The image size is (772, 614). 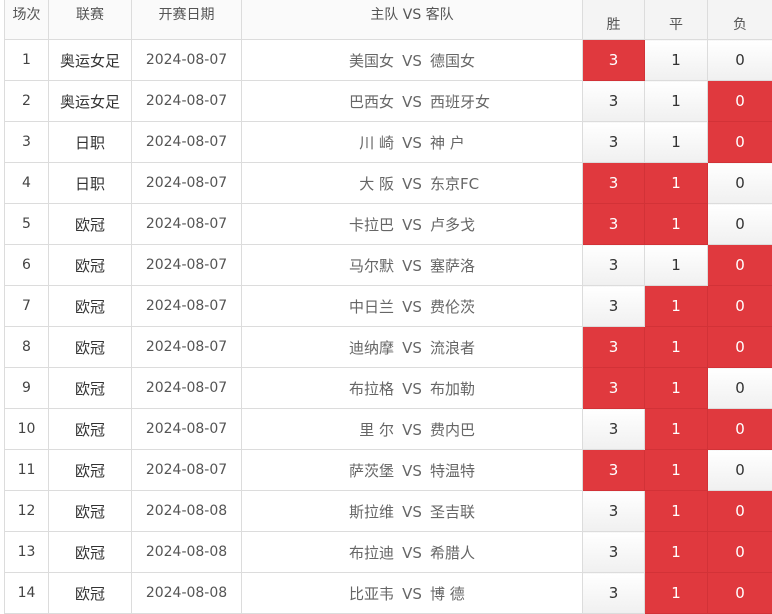 What do you see at coordinates (614, 20) in the screenshot?
I see `header-win: 胜` at bounding box center [614, 20].